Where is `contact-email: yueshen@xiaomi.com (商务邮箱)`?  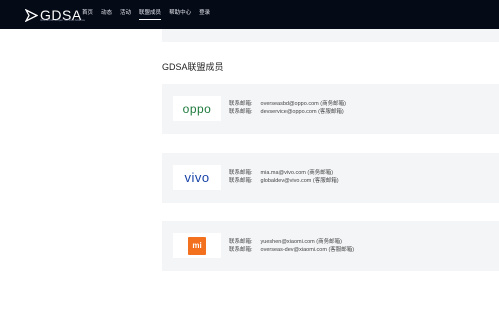 contact-email: yueshen@xiaomi.com (商务邮箱) is located at coordinates (301, 242).